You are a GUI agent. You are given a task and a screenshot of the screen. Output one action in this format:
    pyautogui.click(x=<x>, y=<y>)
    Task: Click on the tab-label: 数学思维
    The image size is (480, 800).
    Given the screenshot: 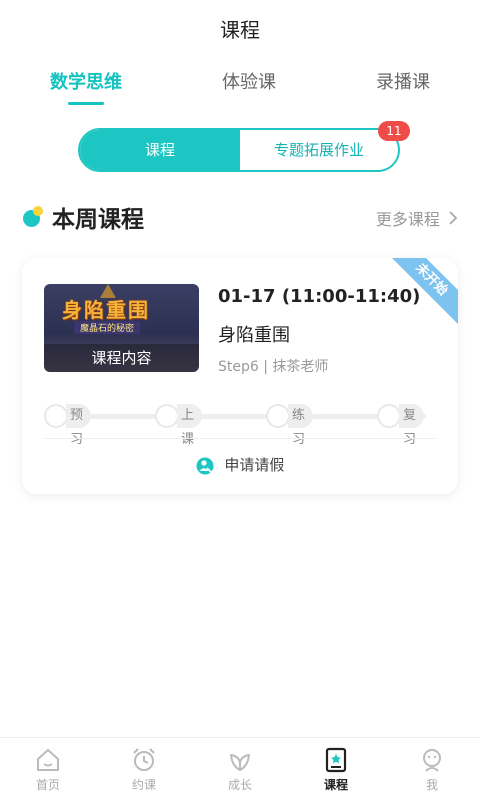 What is the action you would take?
    pyautogui.click(x=86, y=82)
    